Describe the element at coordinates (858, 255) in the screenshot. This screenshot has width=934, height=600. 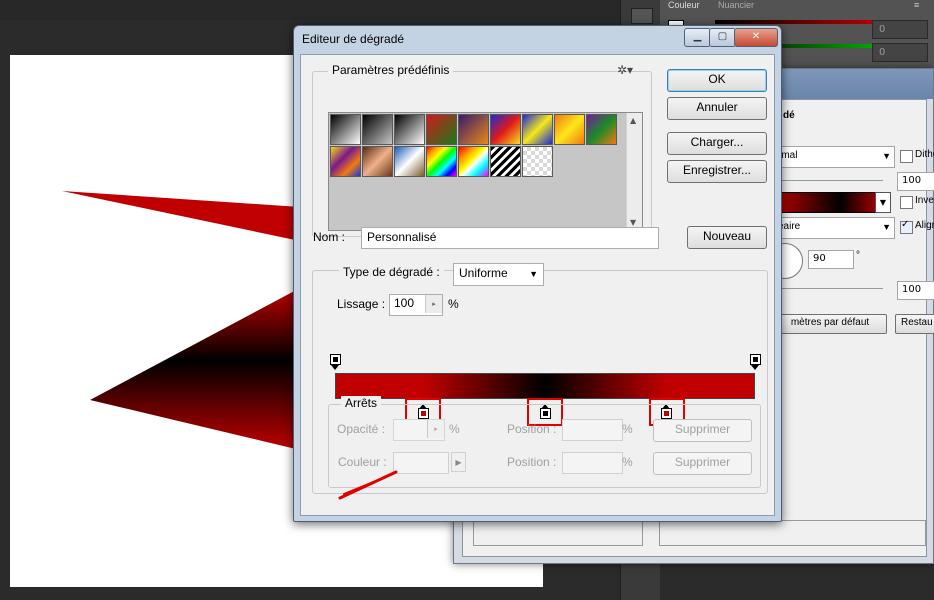
I see `angle-unit: °` at that location.